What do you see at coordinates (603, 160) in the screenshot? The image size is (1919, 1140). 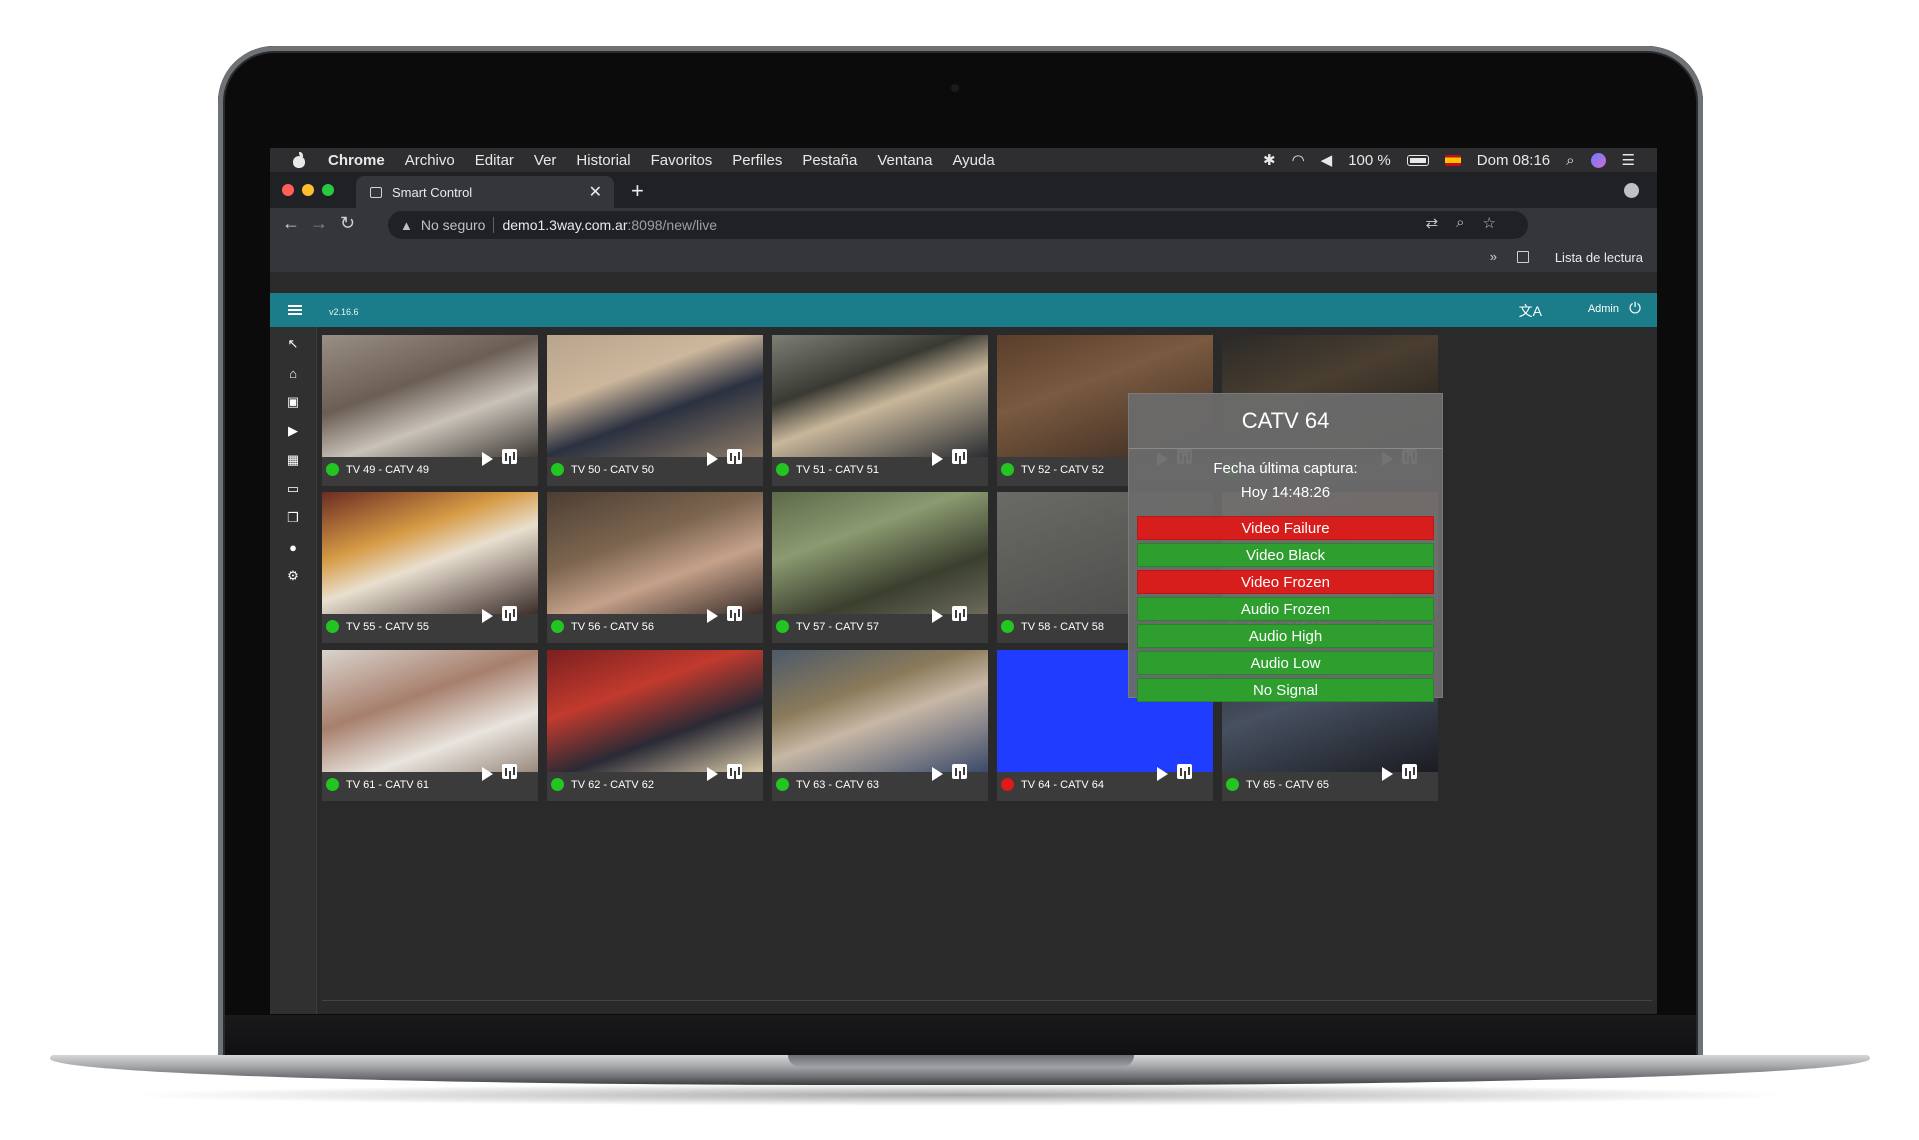 I see `menu-historial: Historial` at bounding box center [603, 160].